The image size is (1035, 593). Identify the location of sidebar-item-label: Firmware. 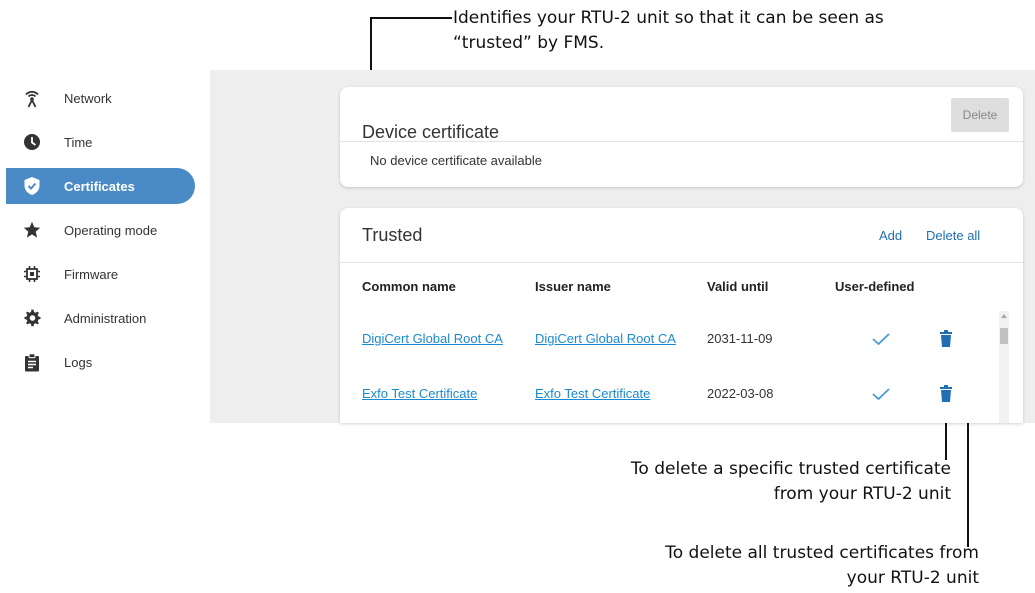
(91, 274).